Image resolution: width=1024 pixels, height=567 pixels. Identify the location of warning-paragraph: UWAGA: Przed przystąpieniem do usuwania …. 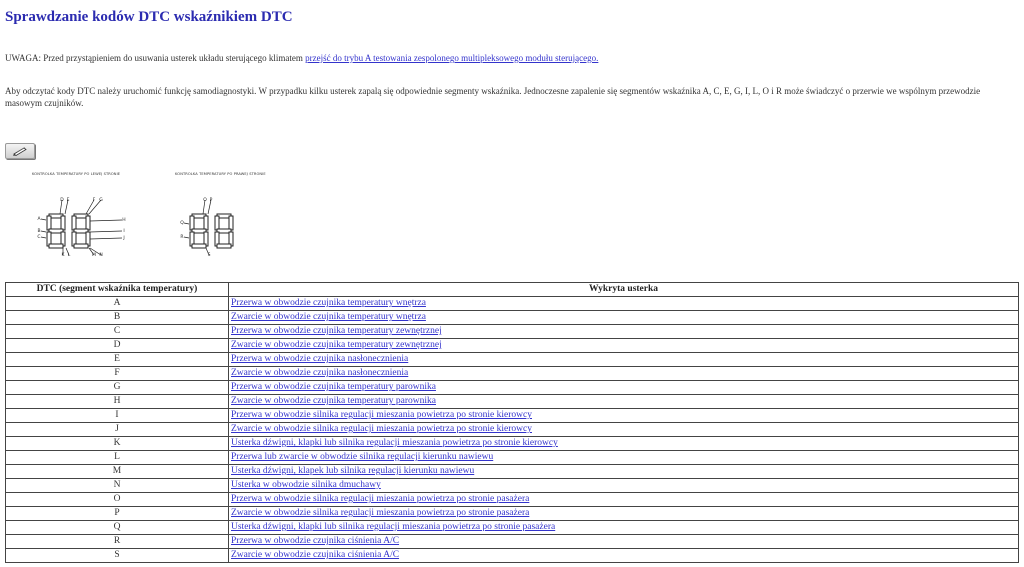
(510, 58).